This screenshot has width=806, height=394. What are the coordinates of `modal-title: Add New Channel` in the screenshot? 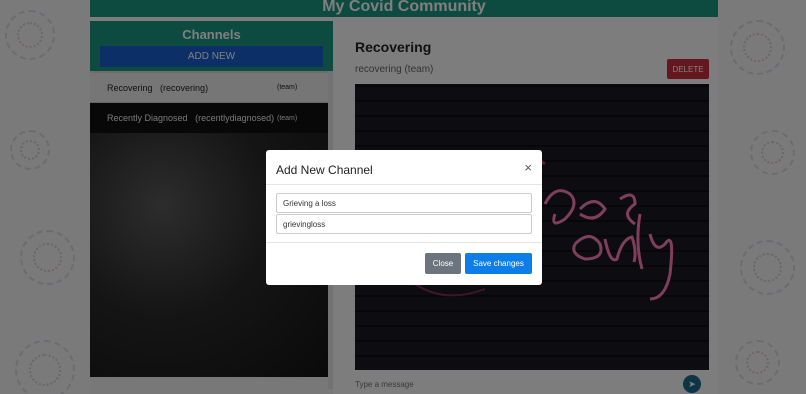 It's located at (324, 170).